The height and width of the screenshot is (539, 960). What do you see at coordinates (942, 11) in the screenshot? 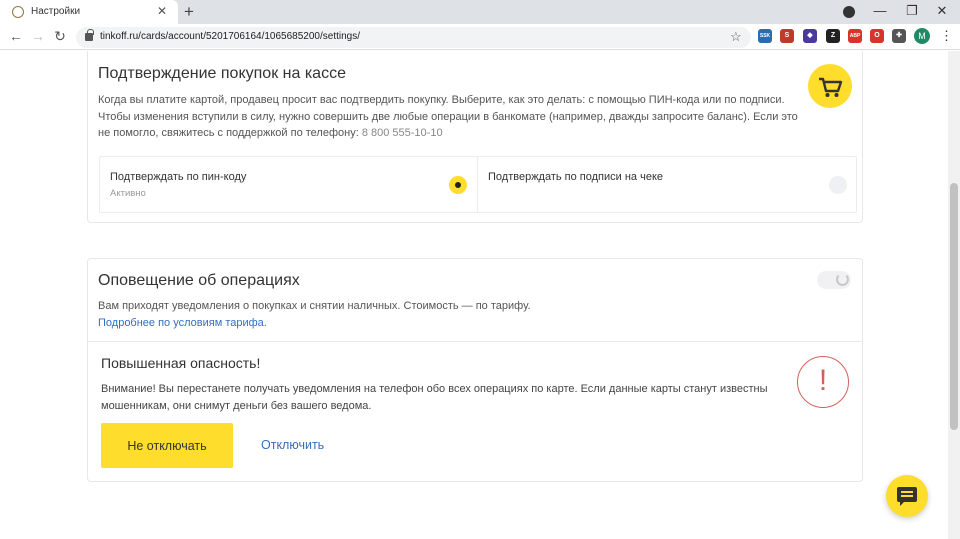
I see `close-window-button: ✕` at bounding box center [942, 11].